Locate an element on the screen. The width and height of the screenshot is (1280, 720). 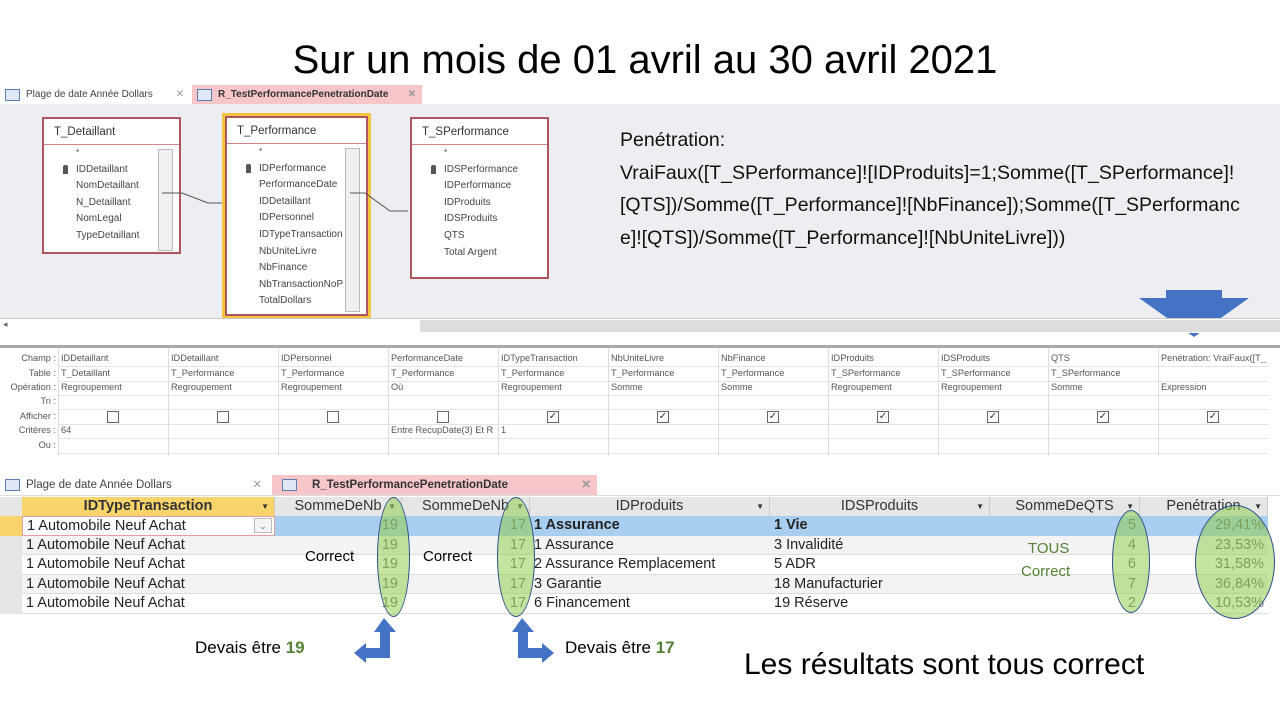
table-cell: 1 Vie is located at coordinates (880, 526).